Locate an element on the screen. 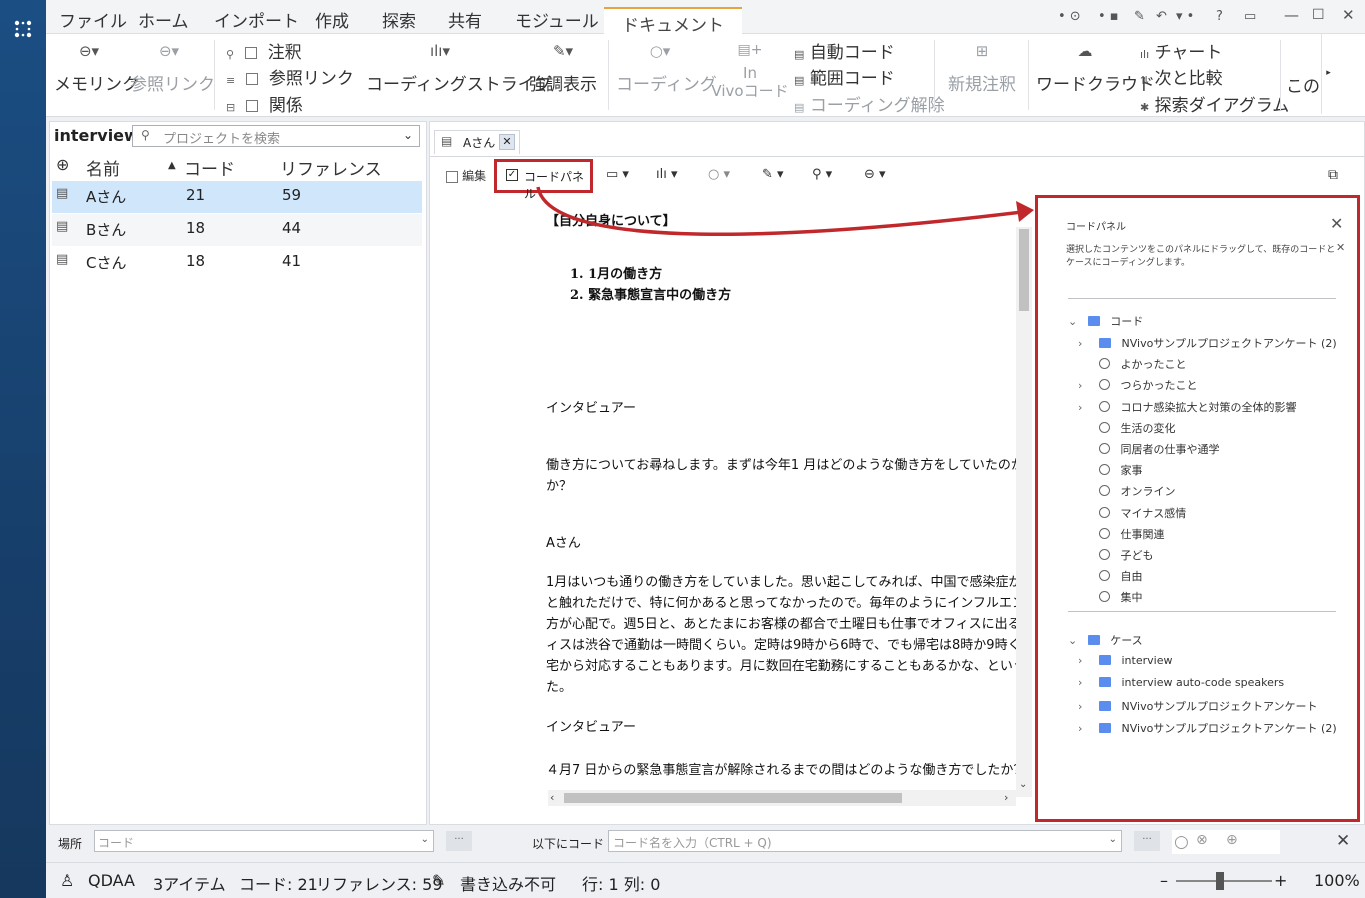 The image size is (1365, 898). rangecode-button: ▤ 範囲コード is located at coordinates (844, 76).